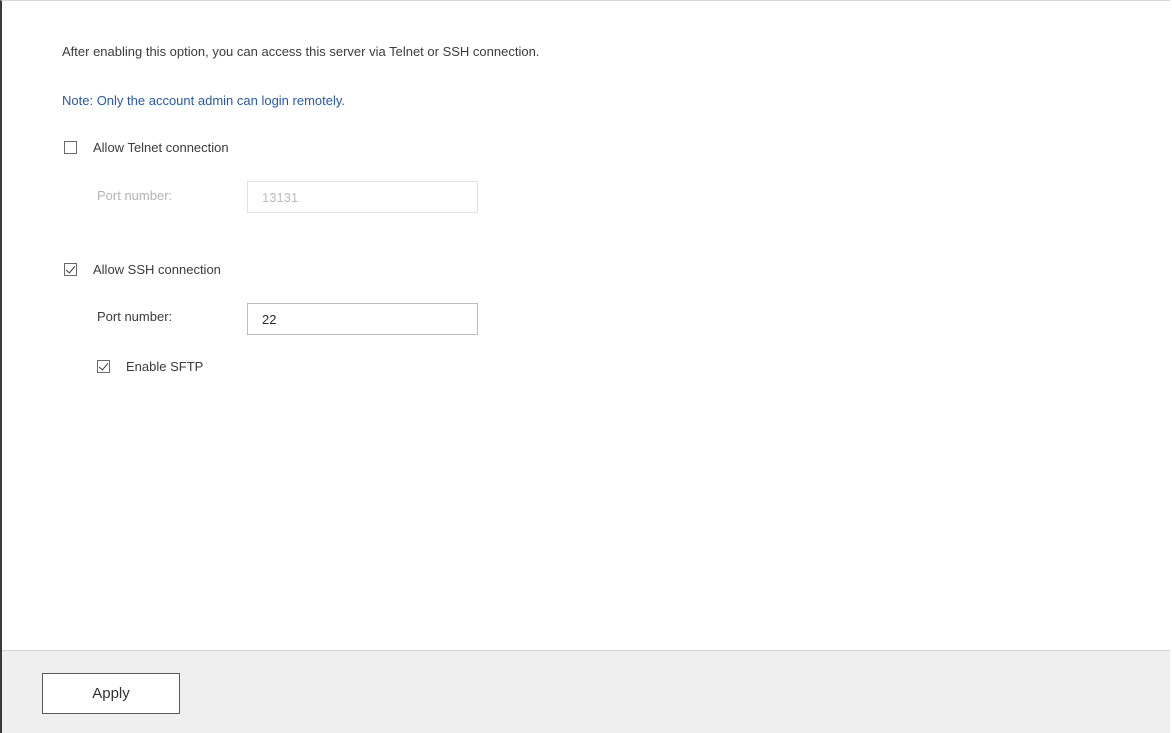  Describe the element at coordinates (362, 197) in the screenshot. I see `telnet-port-input` at that location.